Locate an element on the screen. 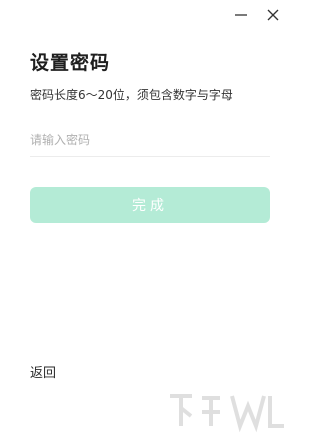 The width and height of the screenshot is (320, 440). minimize-icon is located at coordinates (241, 15).